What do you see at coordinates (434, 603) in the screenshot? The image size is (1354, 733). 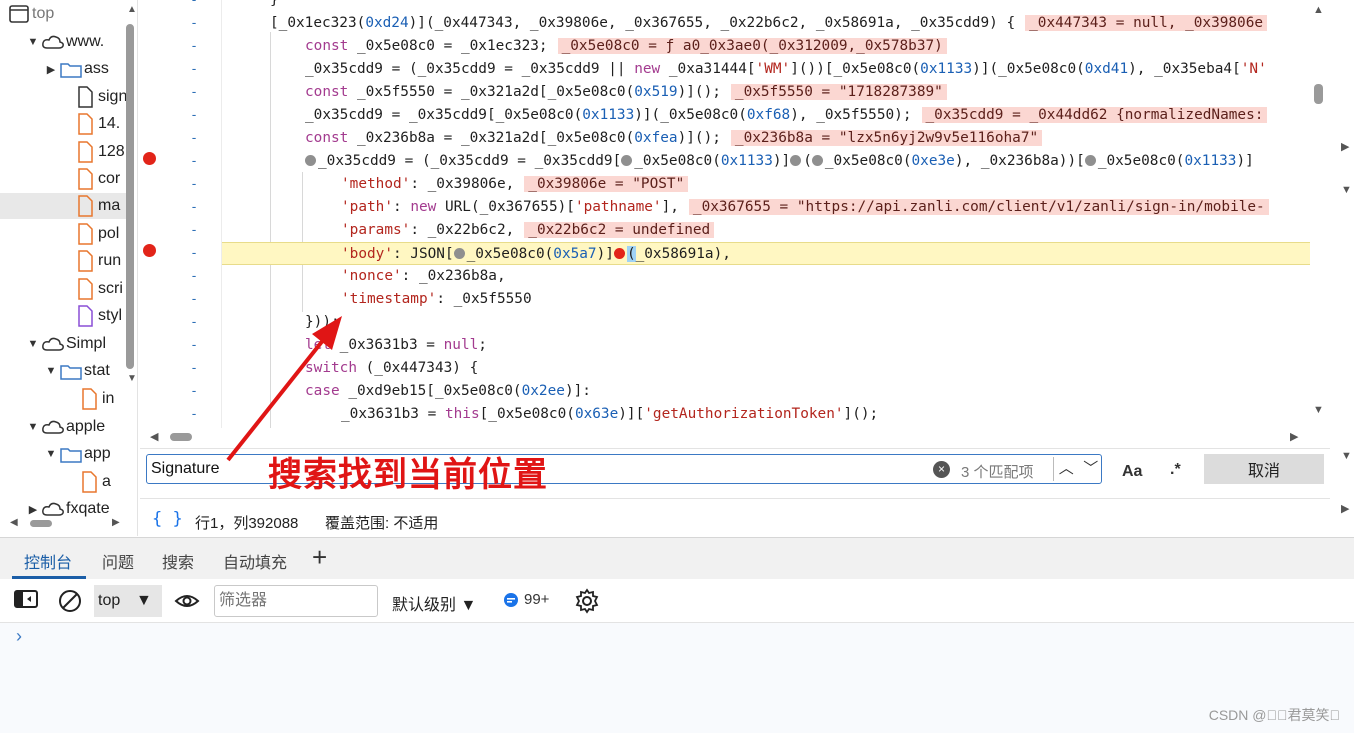 I see `log-level-select: 默认级别 ▼` at bounding box center [434, 603].